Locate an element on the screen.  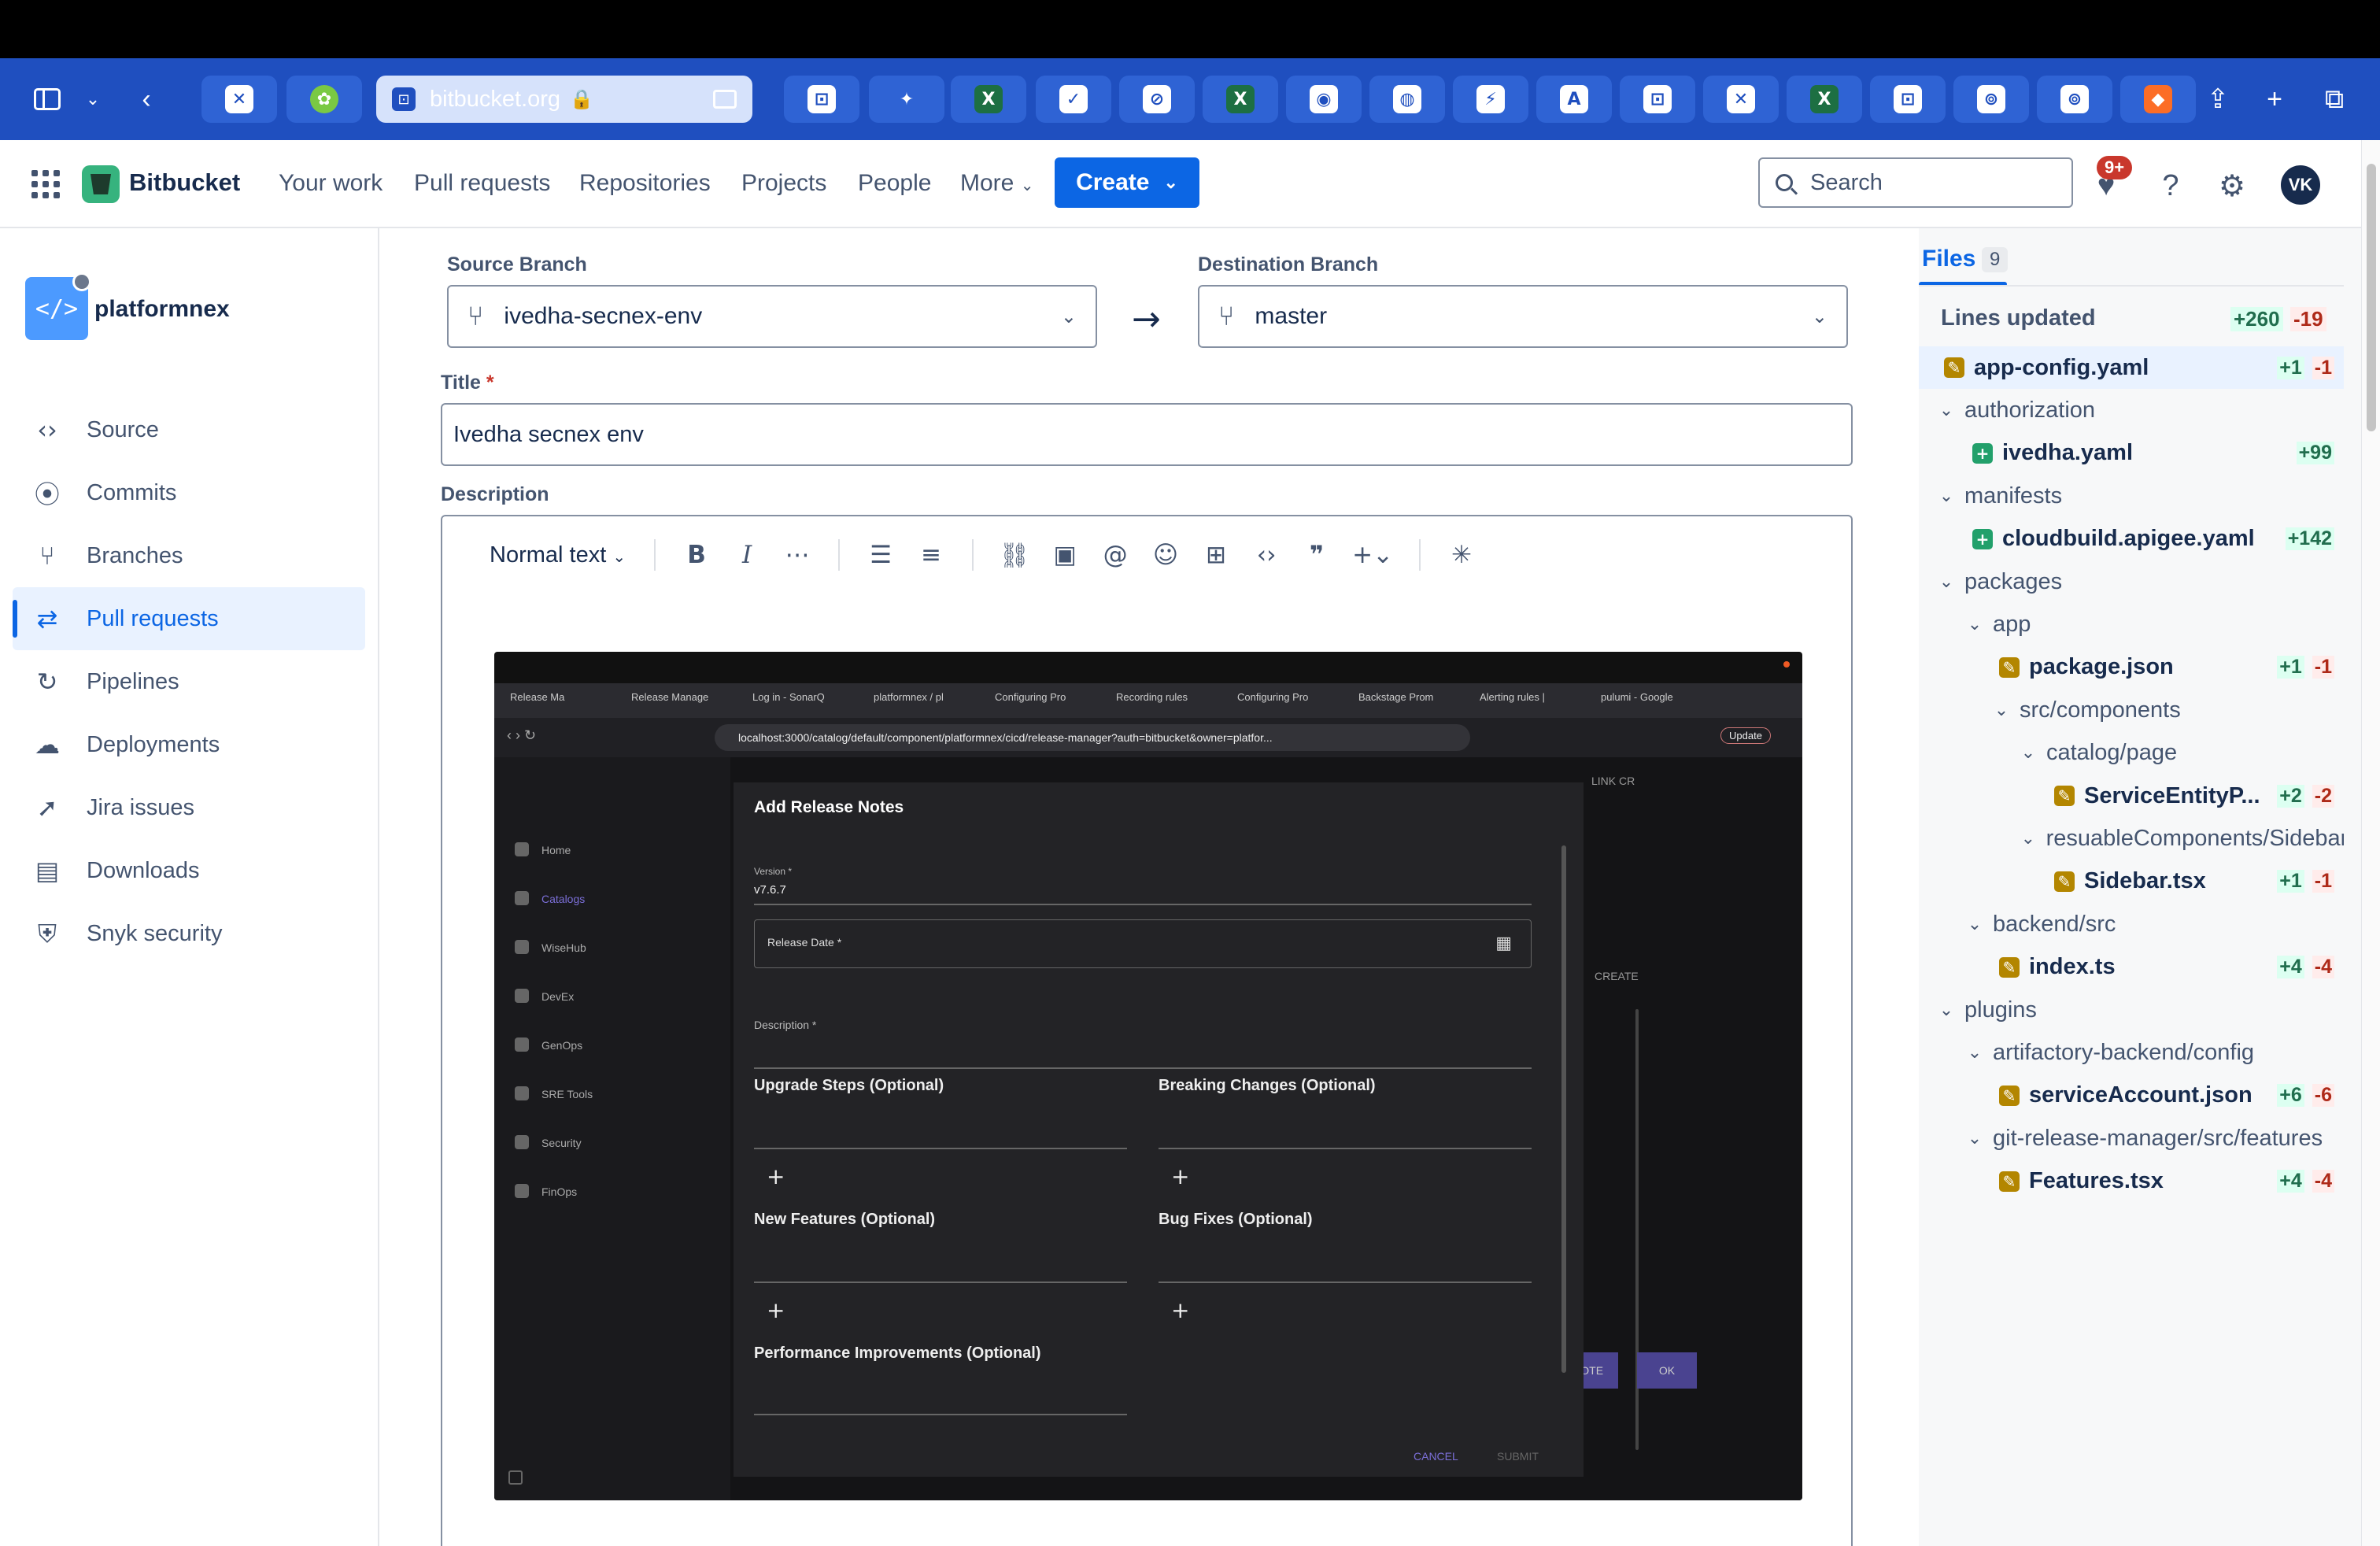
address-bar: ⊡ bitbucket.org 🔒 is located at coordinates (564, 99).